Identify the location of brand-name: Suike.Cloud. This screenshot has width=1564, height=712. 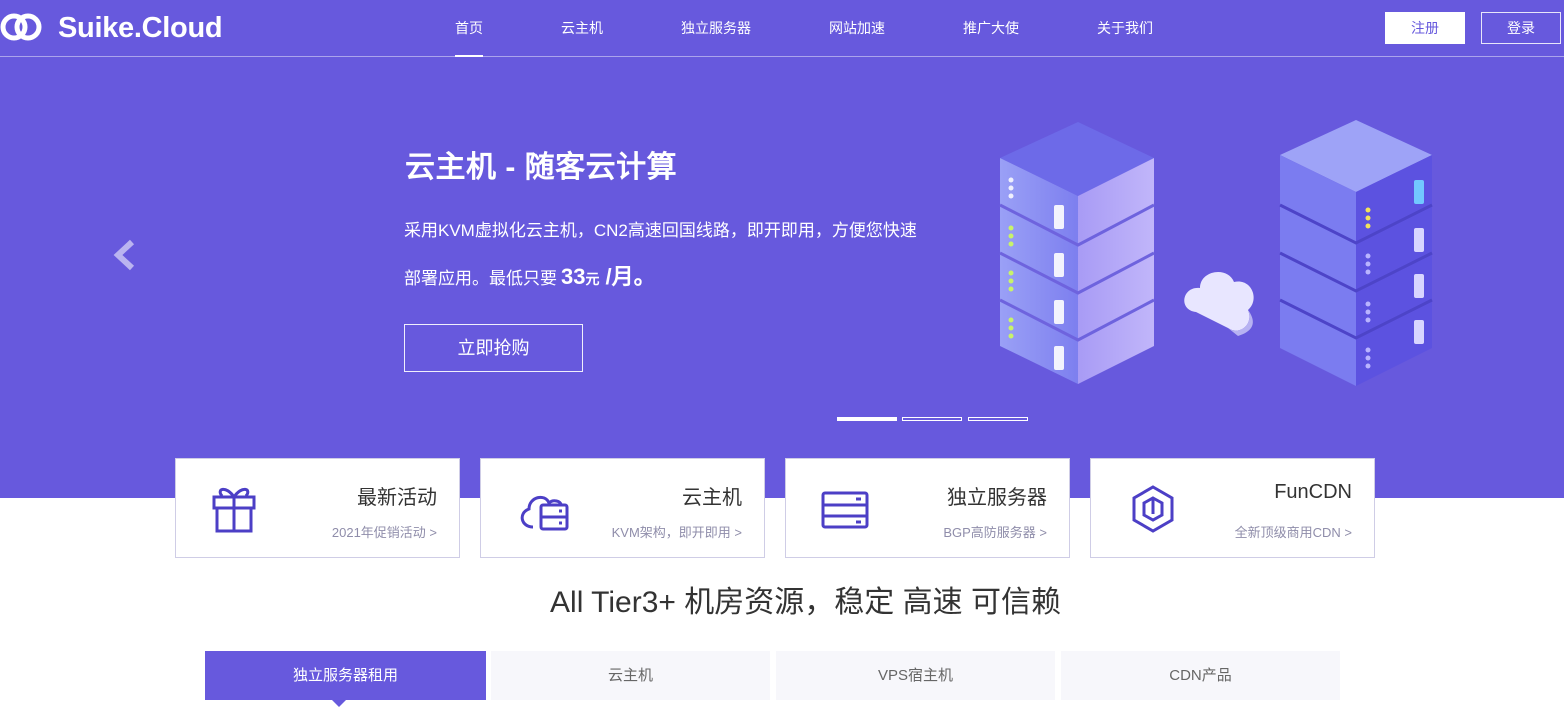
(140, 27).